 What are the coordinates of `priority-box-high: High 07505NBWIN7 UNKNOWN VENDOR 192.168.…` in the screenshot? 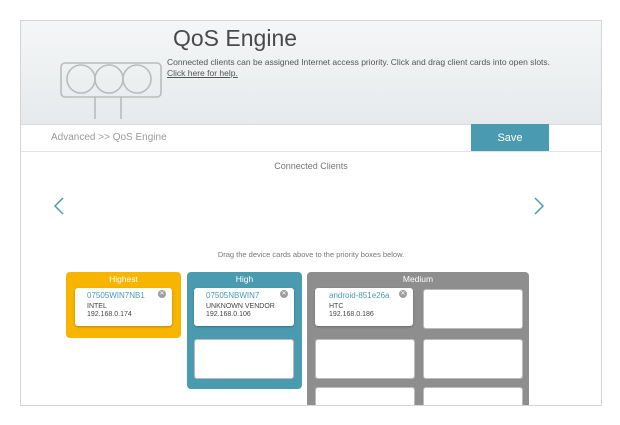 It's located at (244, 330).